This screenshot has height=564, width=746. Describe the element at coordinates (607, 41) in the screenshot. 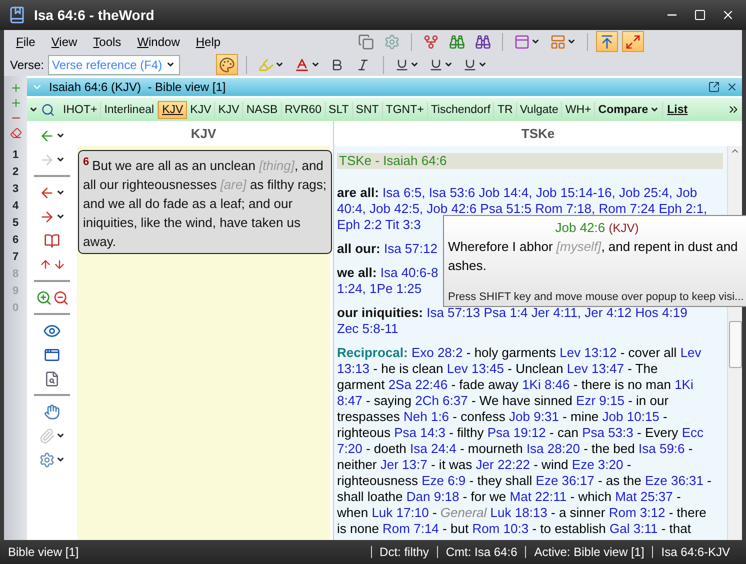

I see `sync-up-button` at that location.